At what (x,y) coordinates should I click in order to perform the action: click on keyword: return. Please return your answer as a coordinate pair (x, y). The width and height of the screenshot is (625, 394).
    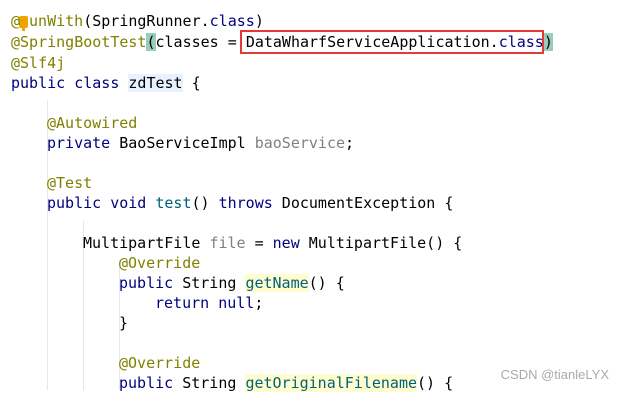
    Looking at the image, I should click on (182, 303).